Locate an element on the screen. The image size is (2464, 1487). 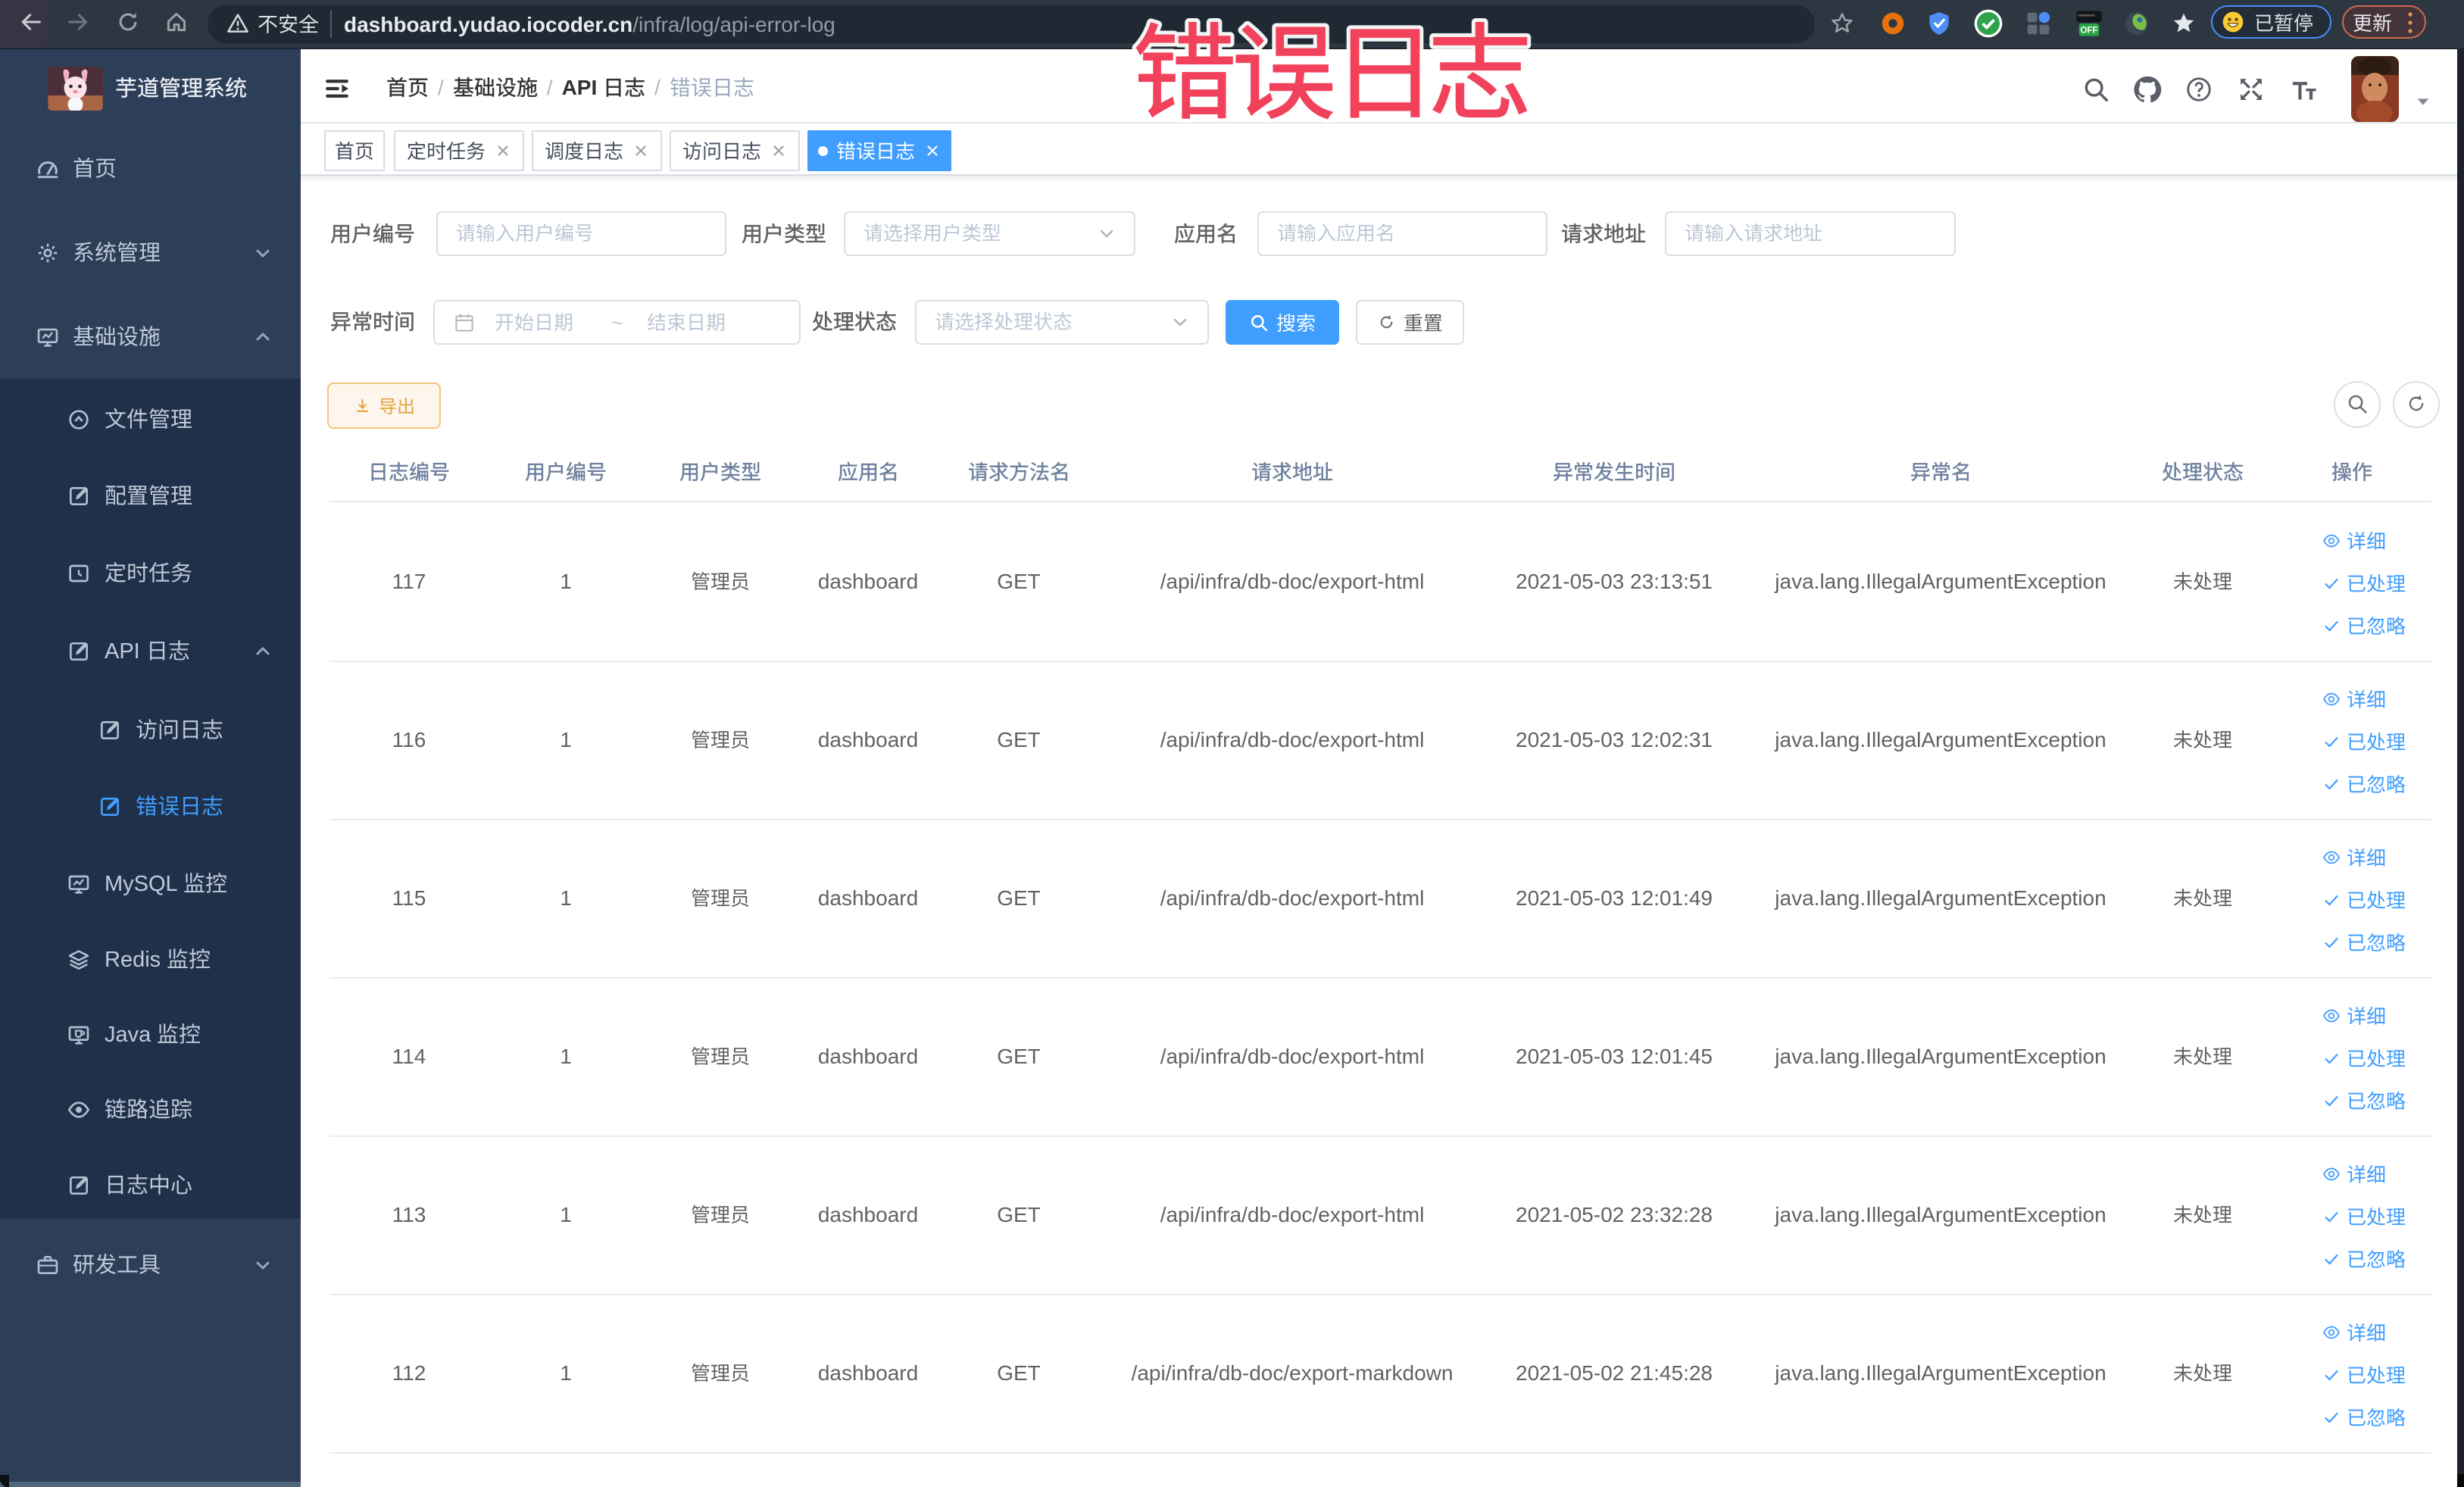
svg-text: OFF is located at coordinates (2088, 31).